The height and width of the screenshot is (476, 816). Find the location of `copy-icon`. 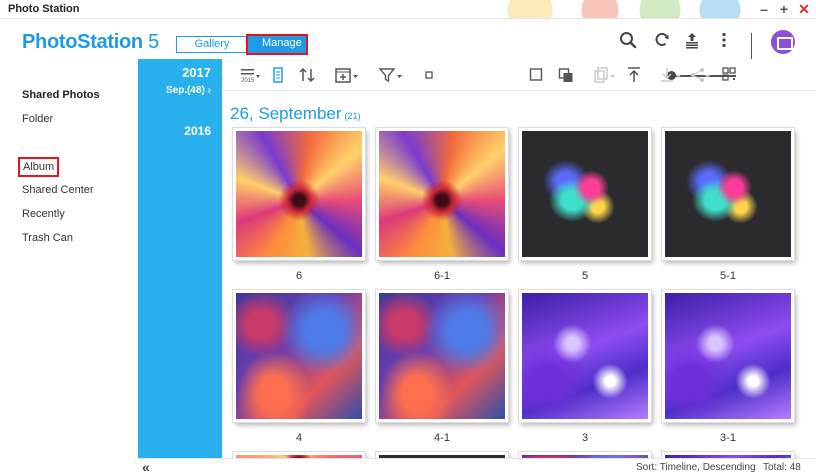

copy-icon is located at coordinates (605, 75).